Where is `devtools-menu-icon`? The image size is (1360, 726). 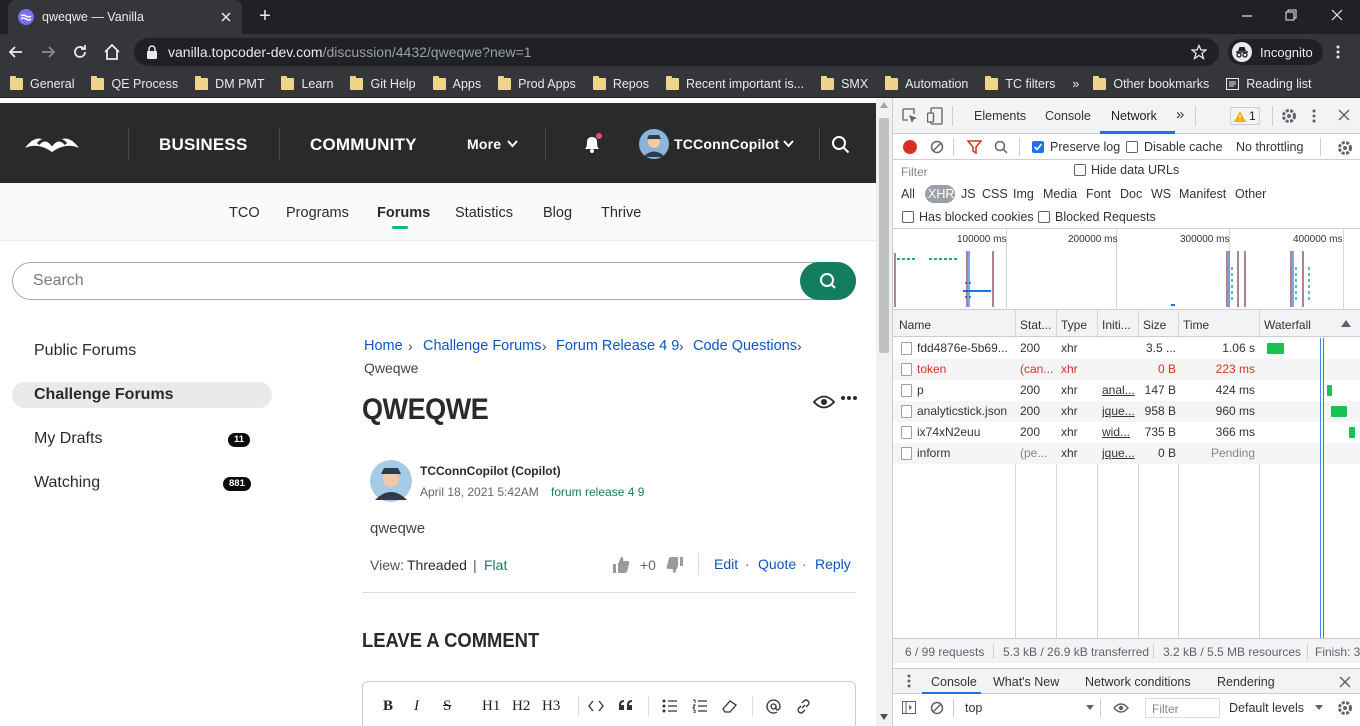
devtools-menu-icon is located at coordinates (1314, 116).